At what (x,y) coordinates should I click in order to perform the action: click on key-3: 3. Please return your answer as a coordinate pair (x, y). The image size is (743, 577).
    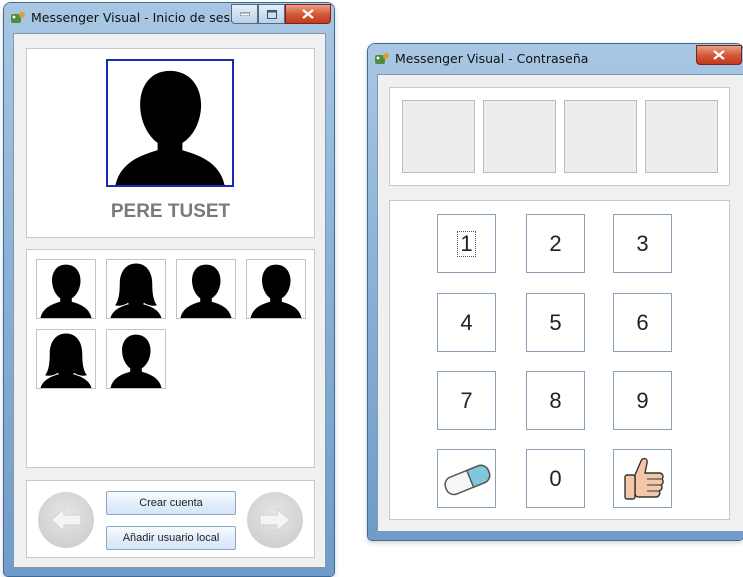
    Looking at the image, I should click on (642, 243).